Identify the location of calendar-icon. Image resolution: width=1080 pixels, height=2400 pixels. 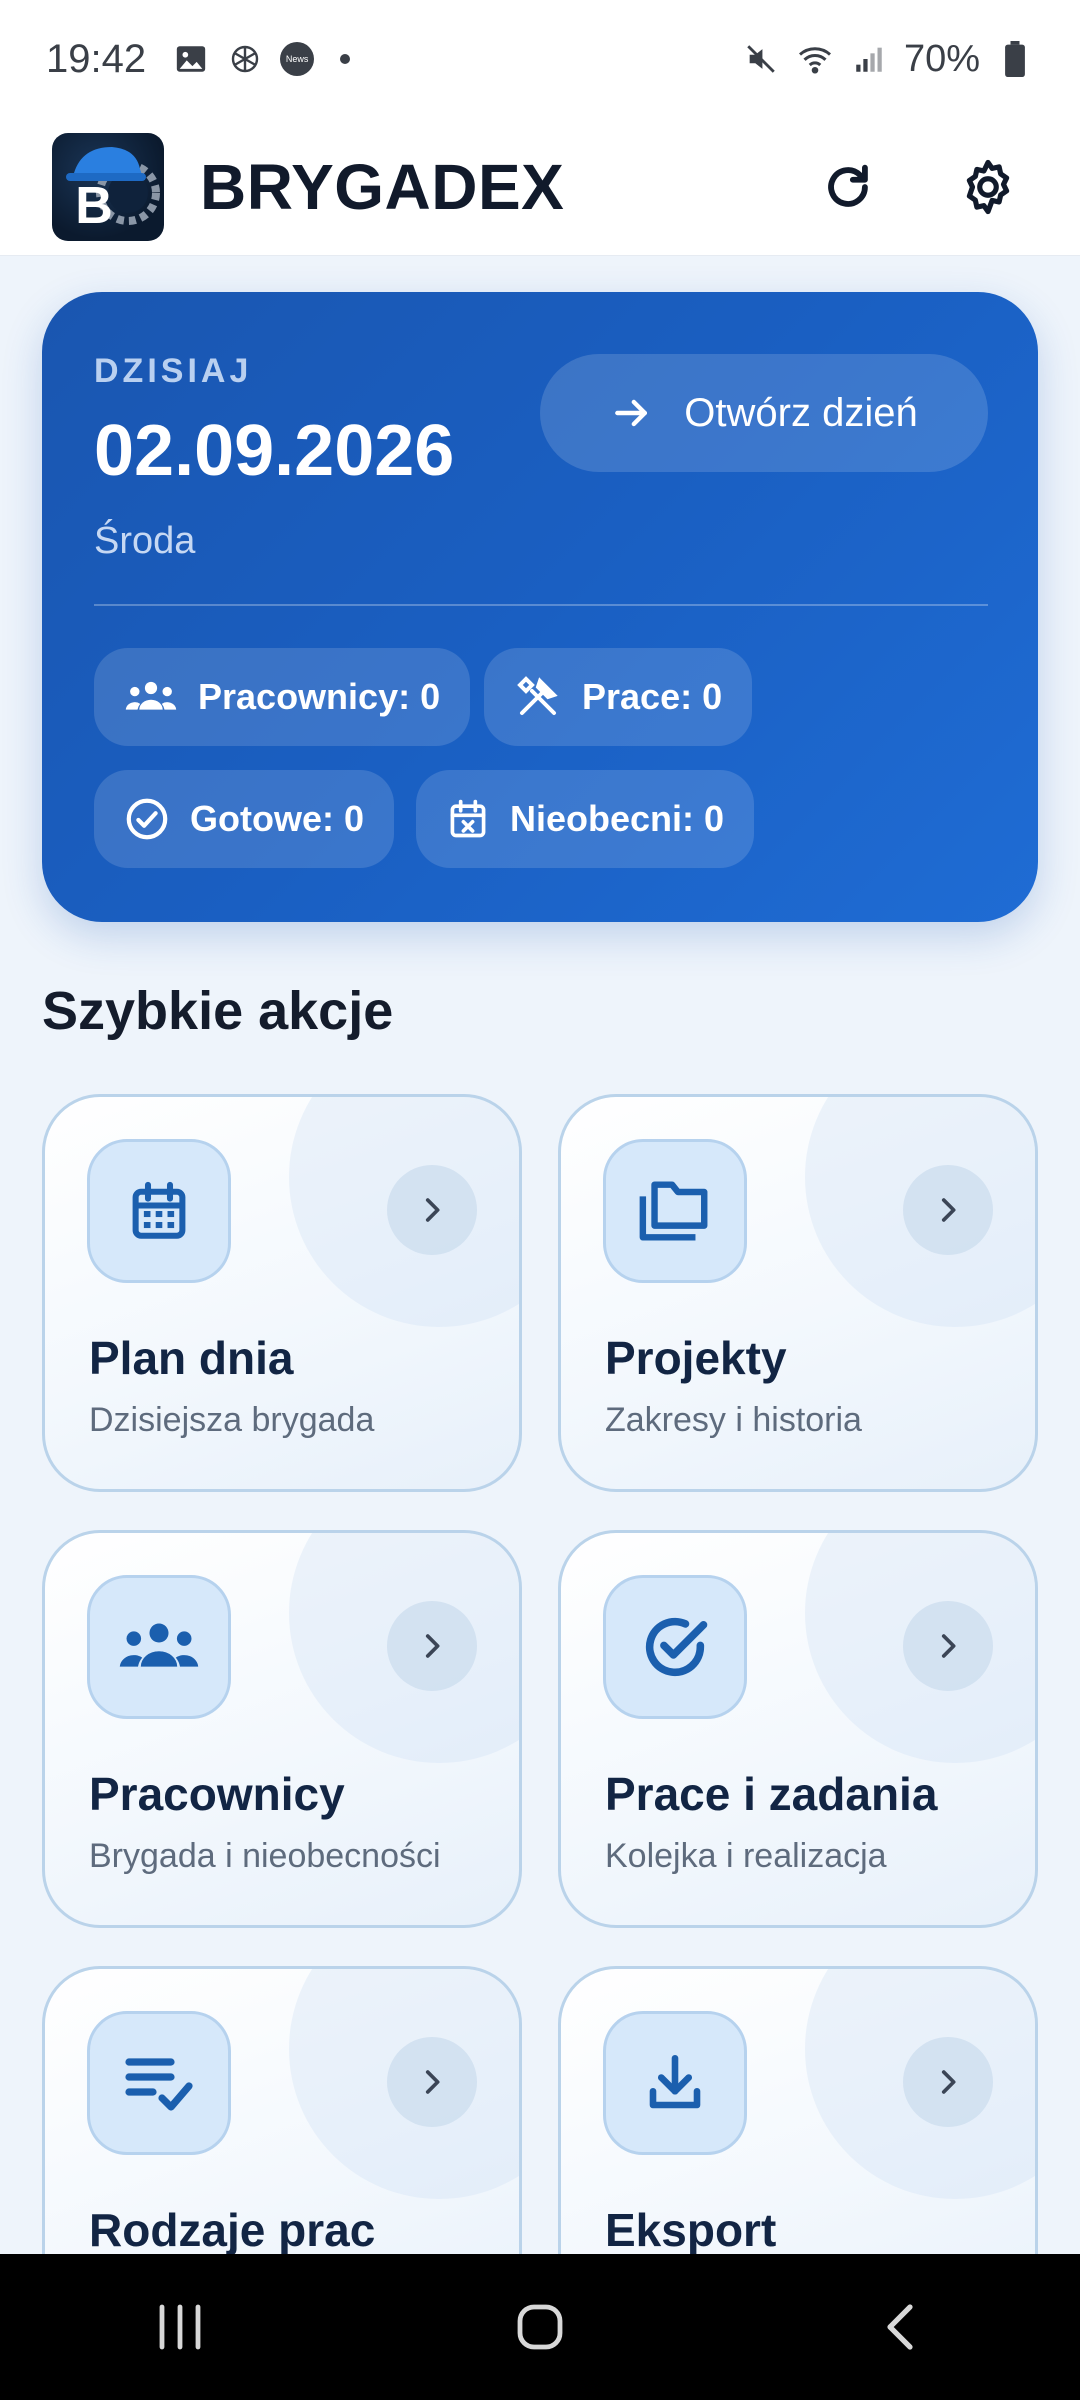
(159, 1210).